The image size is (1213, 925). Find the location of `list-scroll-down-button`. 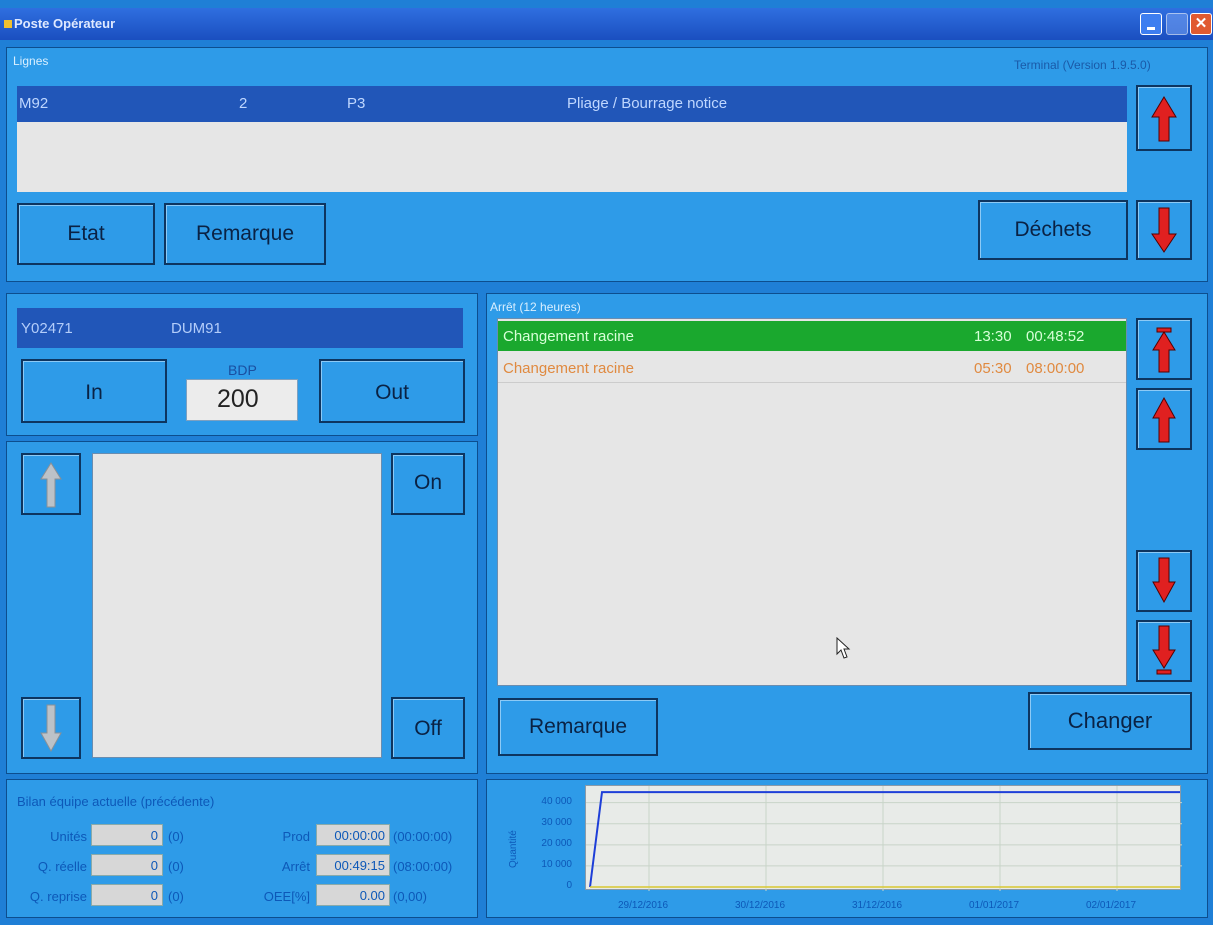

list-scroll-down-button is located at coordinates (51, 728).